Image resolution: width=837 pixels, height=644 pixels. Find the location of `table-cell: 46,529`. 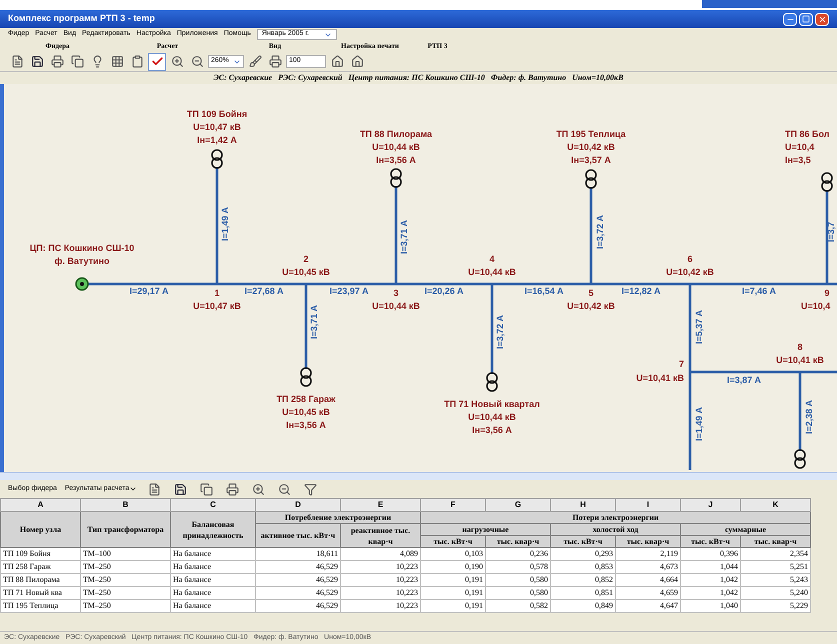

table-cell: 46,529 is located at coordinates (298, 606).